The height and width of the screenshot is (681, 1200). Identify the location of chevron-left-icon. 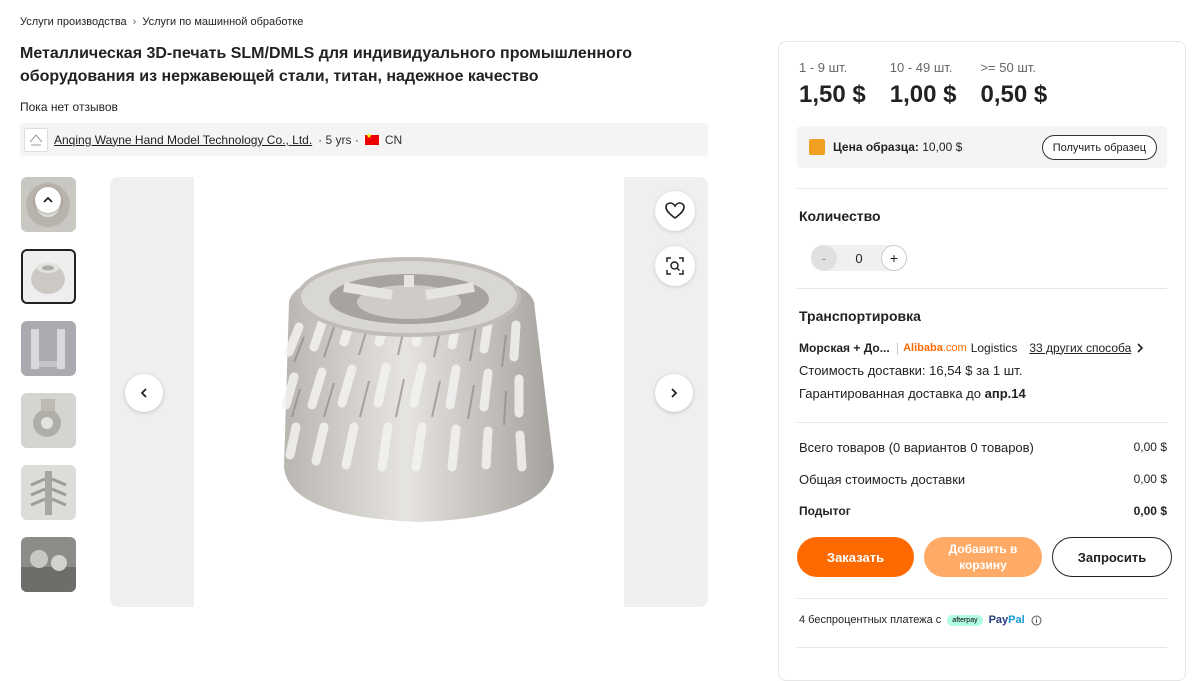
(143, 393).